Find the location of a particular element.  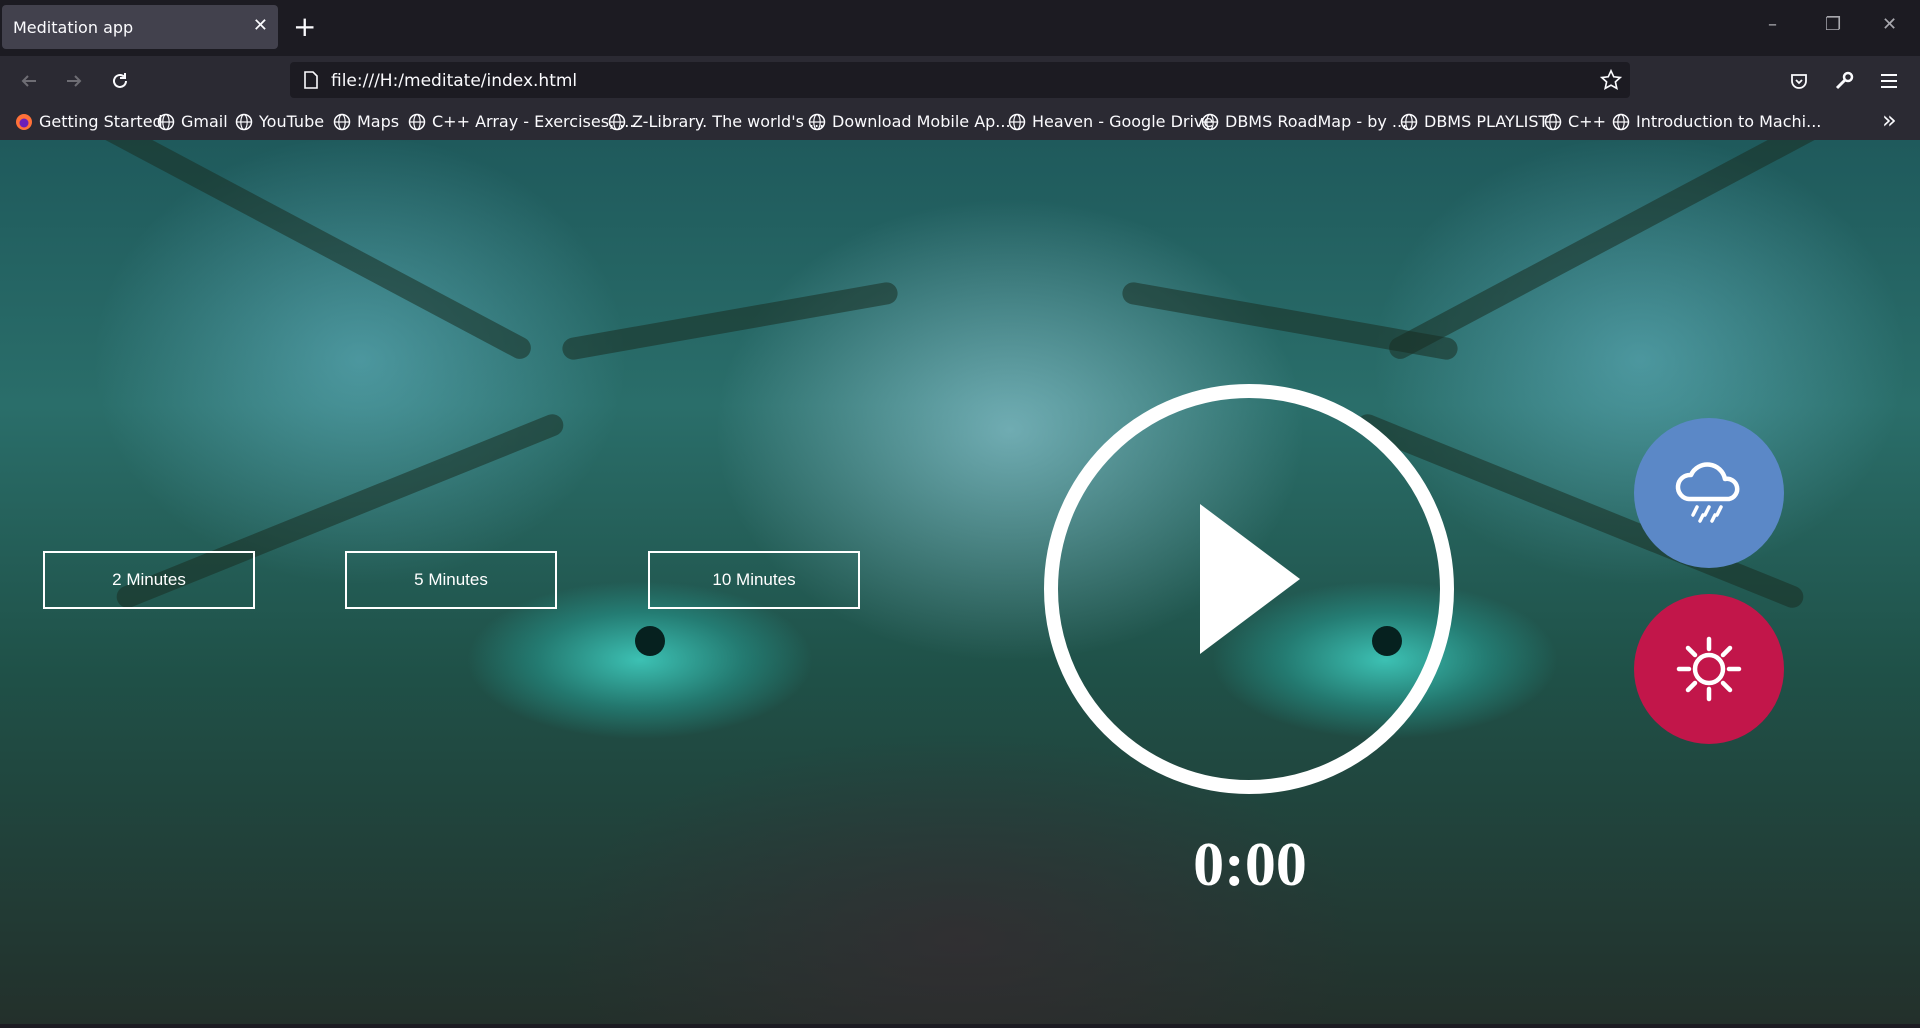

play-button is located at coordinates (1249, 589).